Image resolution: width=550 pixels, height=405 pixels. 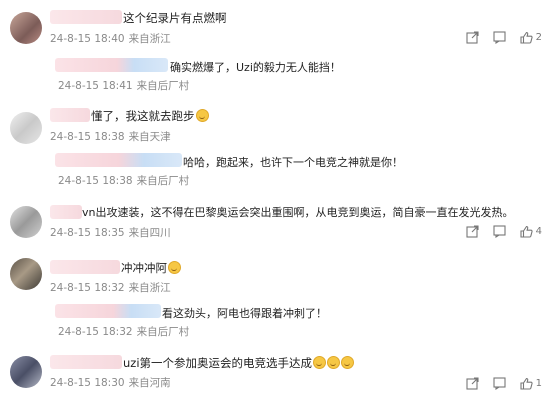 What do you see at coordinates (218, 363) in the screenshot?
I see `comment-text: uzi第一个参加奥运会的电竞选手达成` at bounding box center [218, 363].